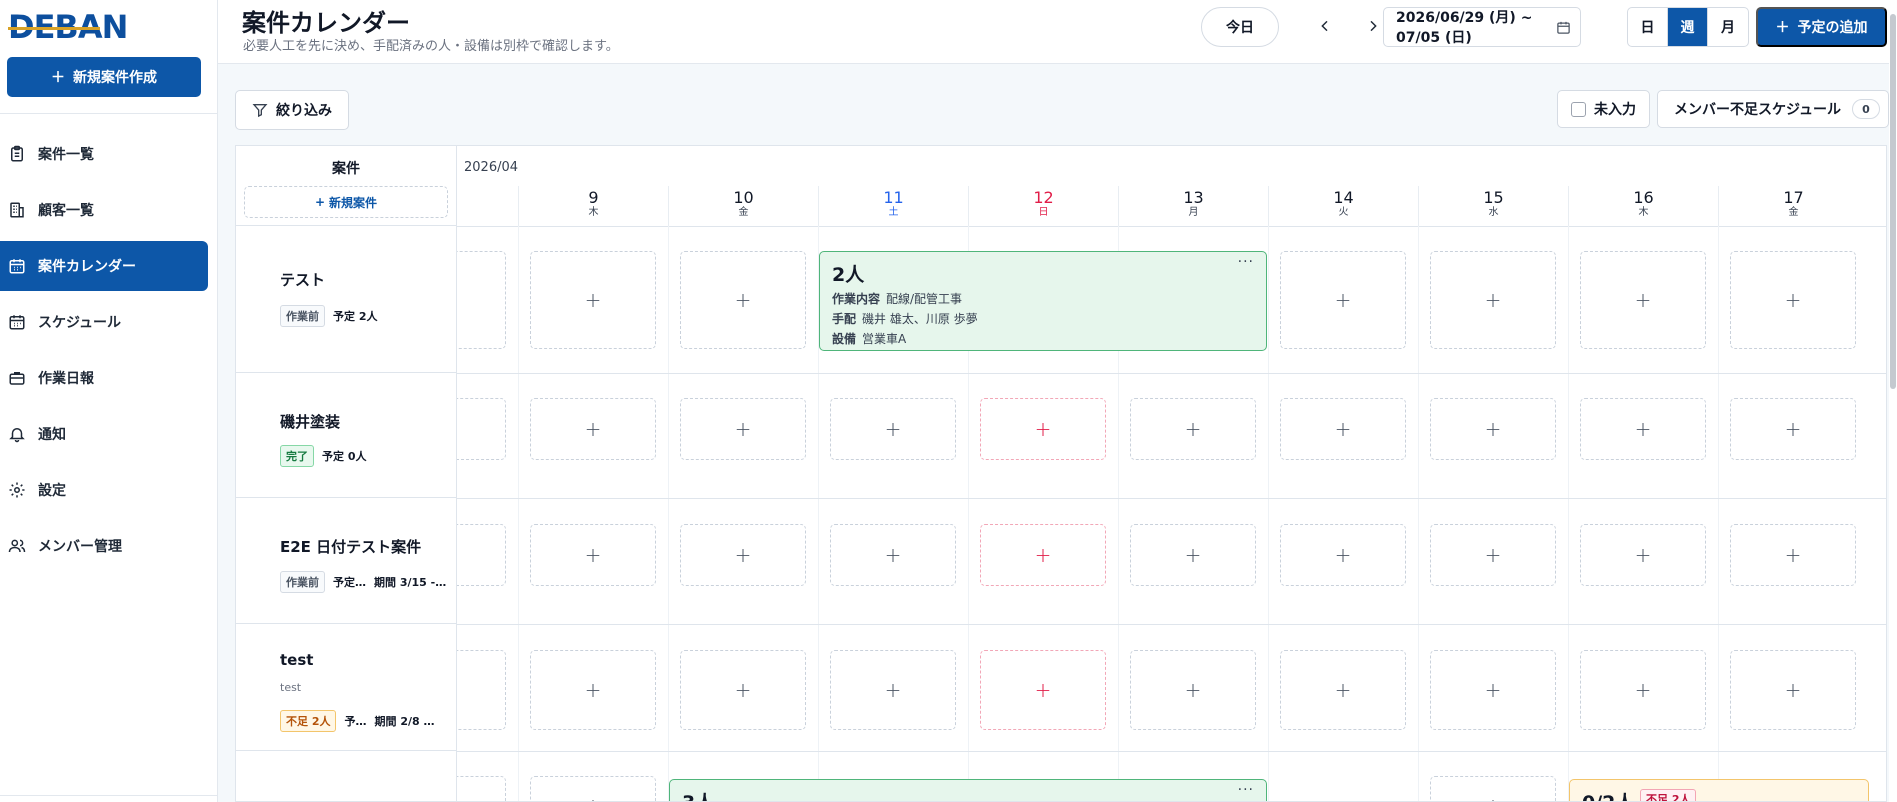  Describe the element at coordinates (1043, 301) in the screenshot. I see `schedule-event: 2人 ··· 作業内容 配線/配管工事 手配 磯井 雄太、川原 歩夢 設備 営業車A` at that location.